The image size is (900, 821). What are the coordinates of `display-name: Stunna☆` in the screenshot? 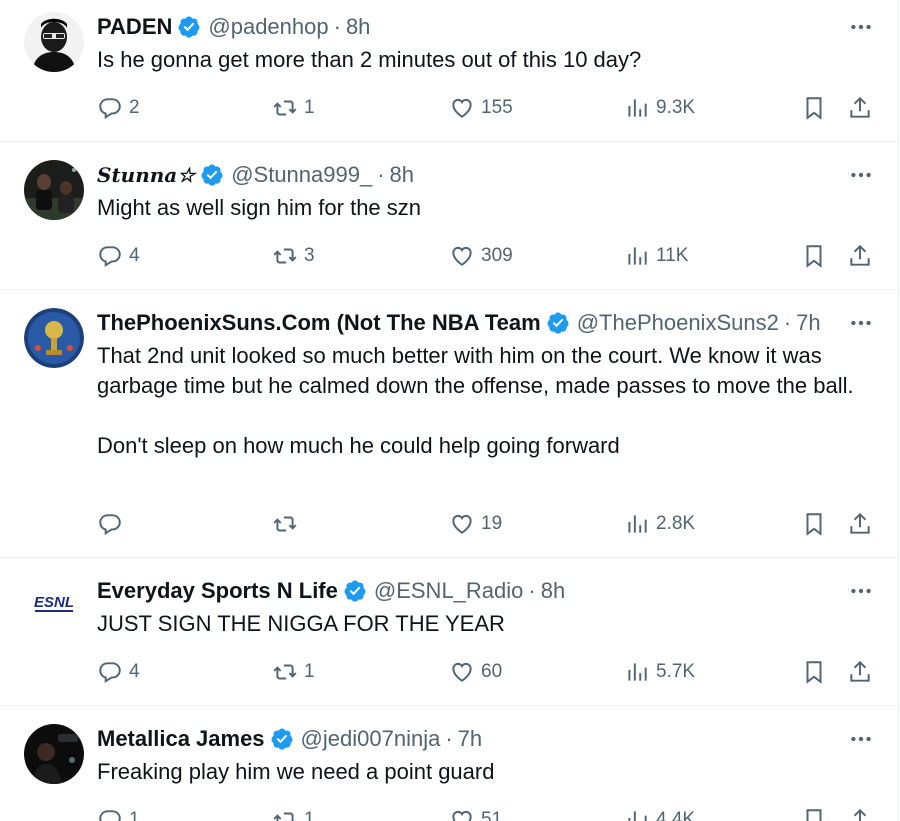 It's located at (146, 175).